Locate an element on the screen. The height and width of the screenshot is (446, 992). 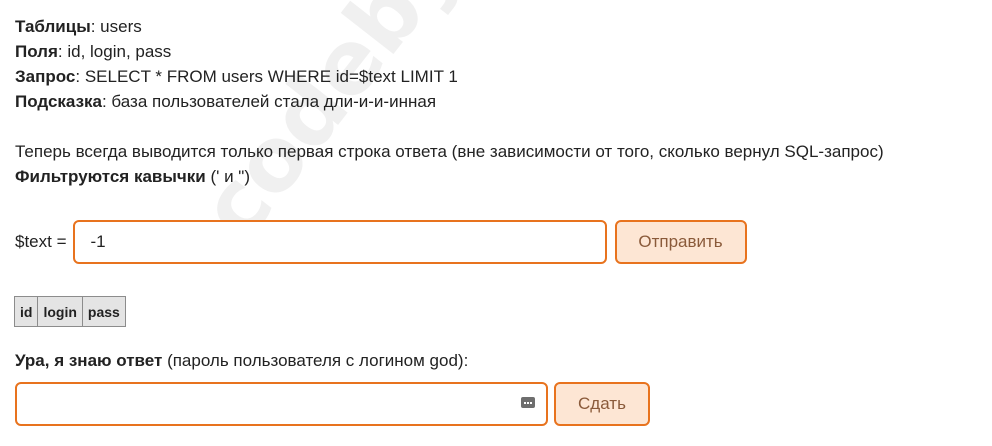
send-button: Отправить is located at coordinates (680, 242).